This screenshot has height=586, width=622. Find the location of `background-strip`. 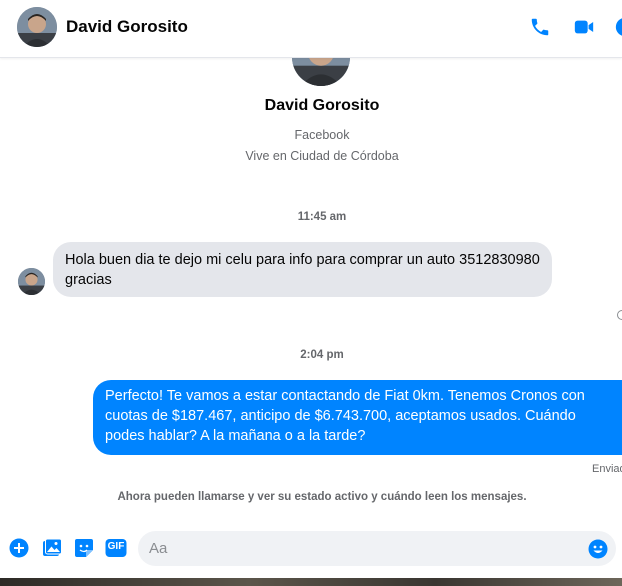

background-strip is located at coordinates (311, 582).